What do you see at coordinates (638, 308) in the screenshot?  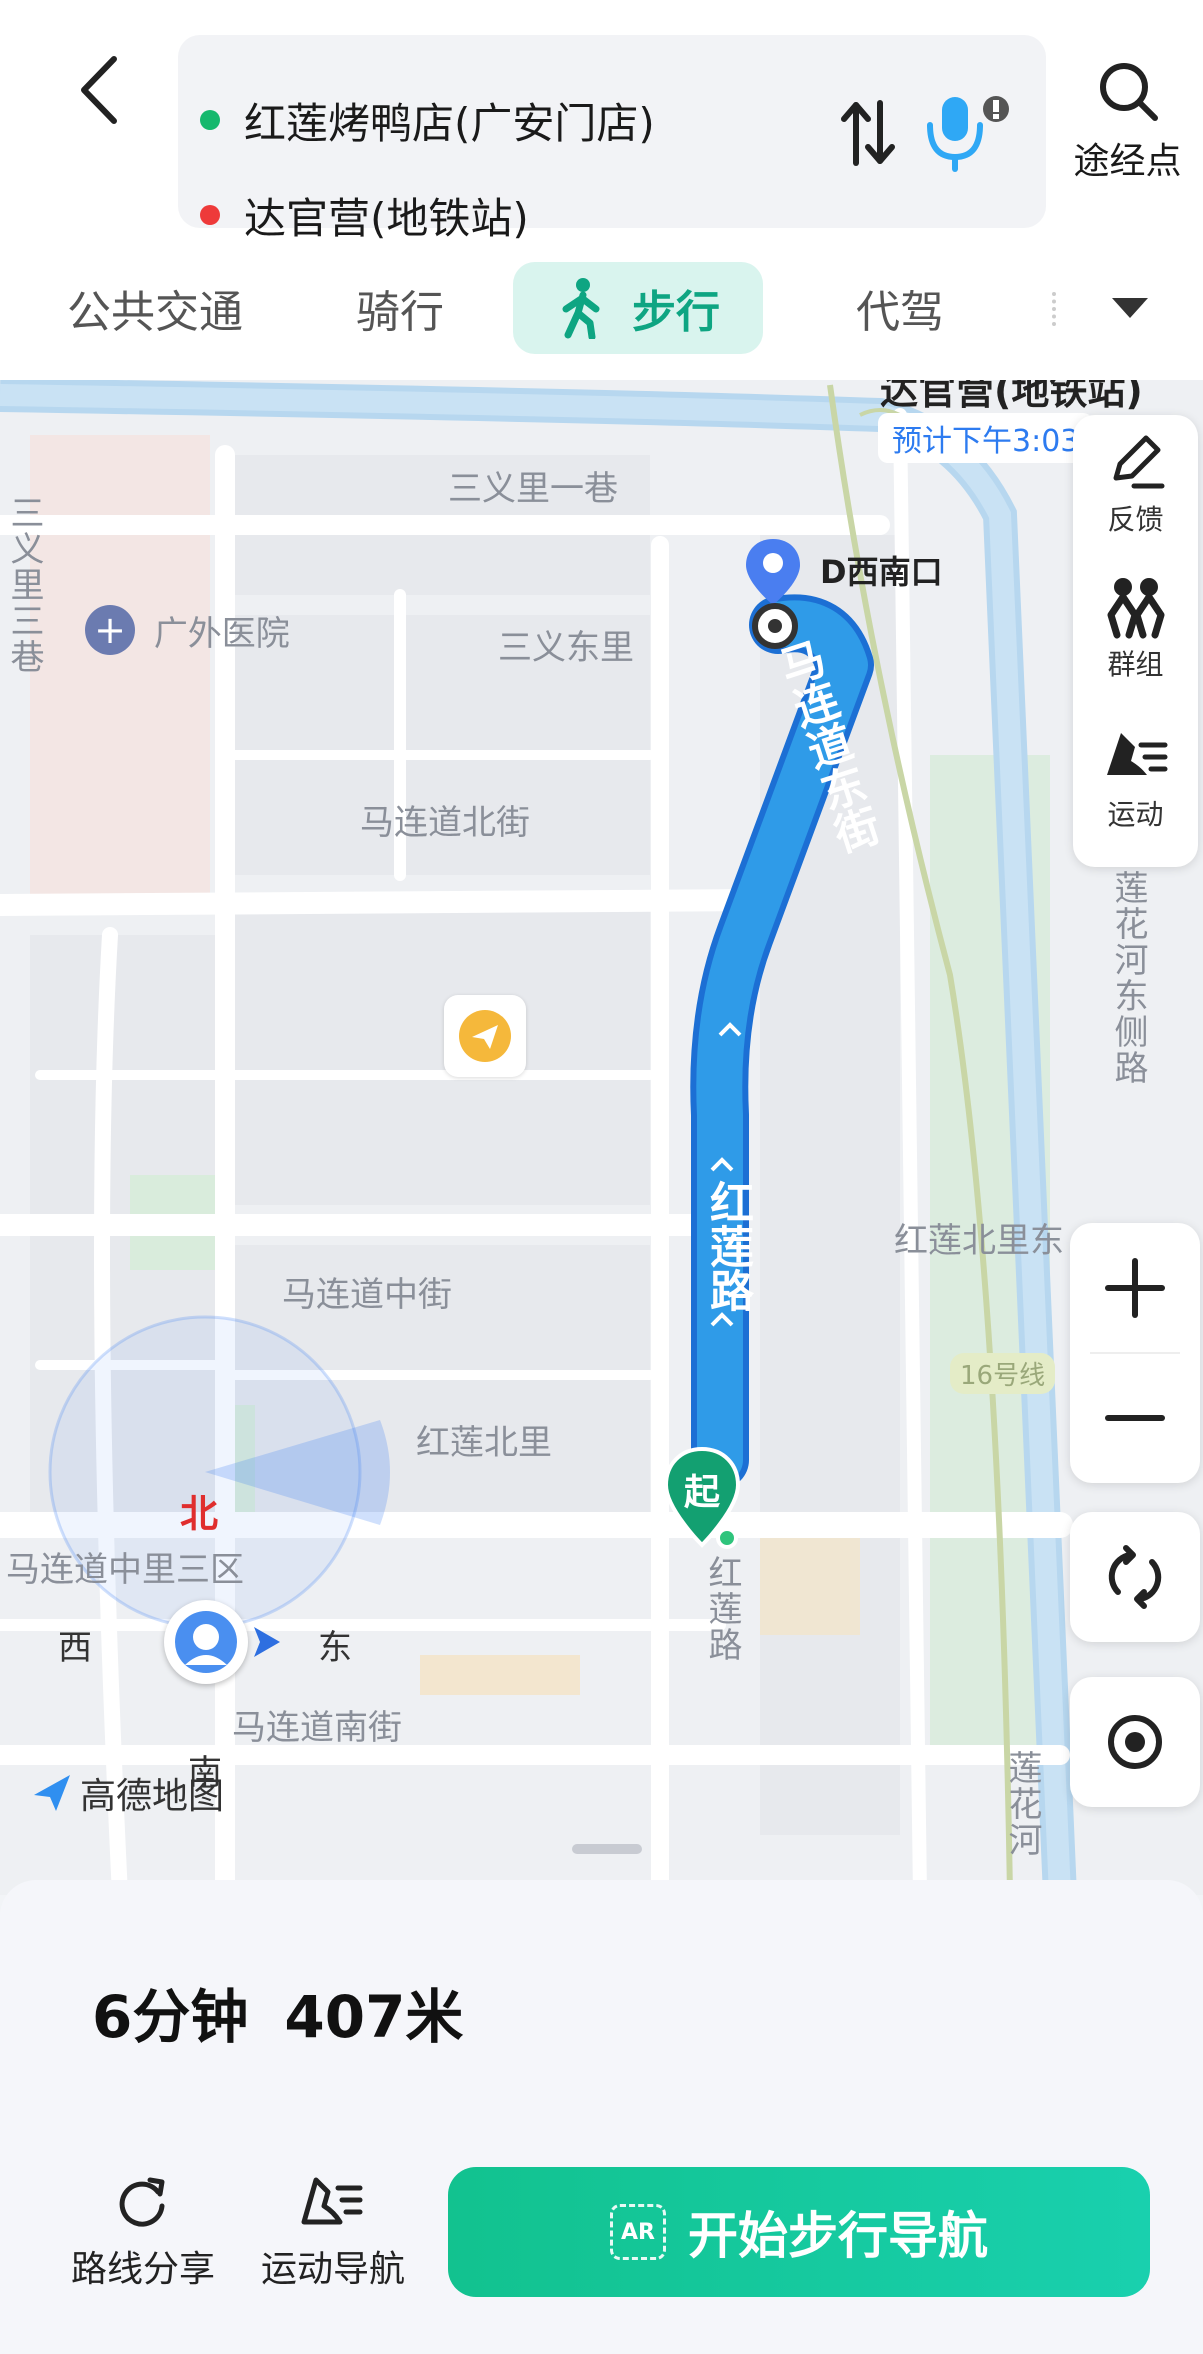 I see `tab-walking: 步行` at bounding box center [638, 308].